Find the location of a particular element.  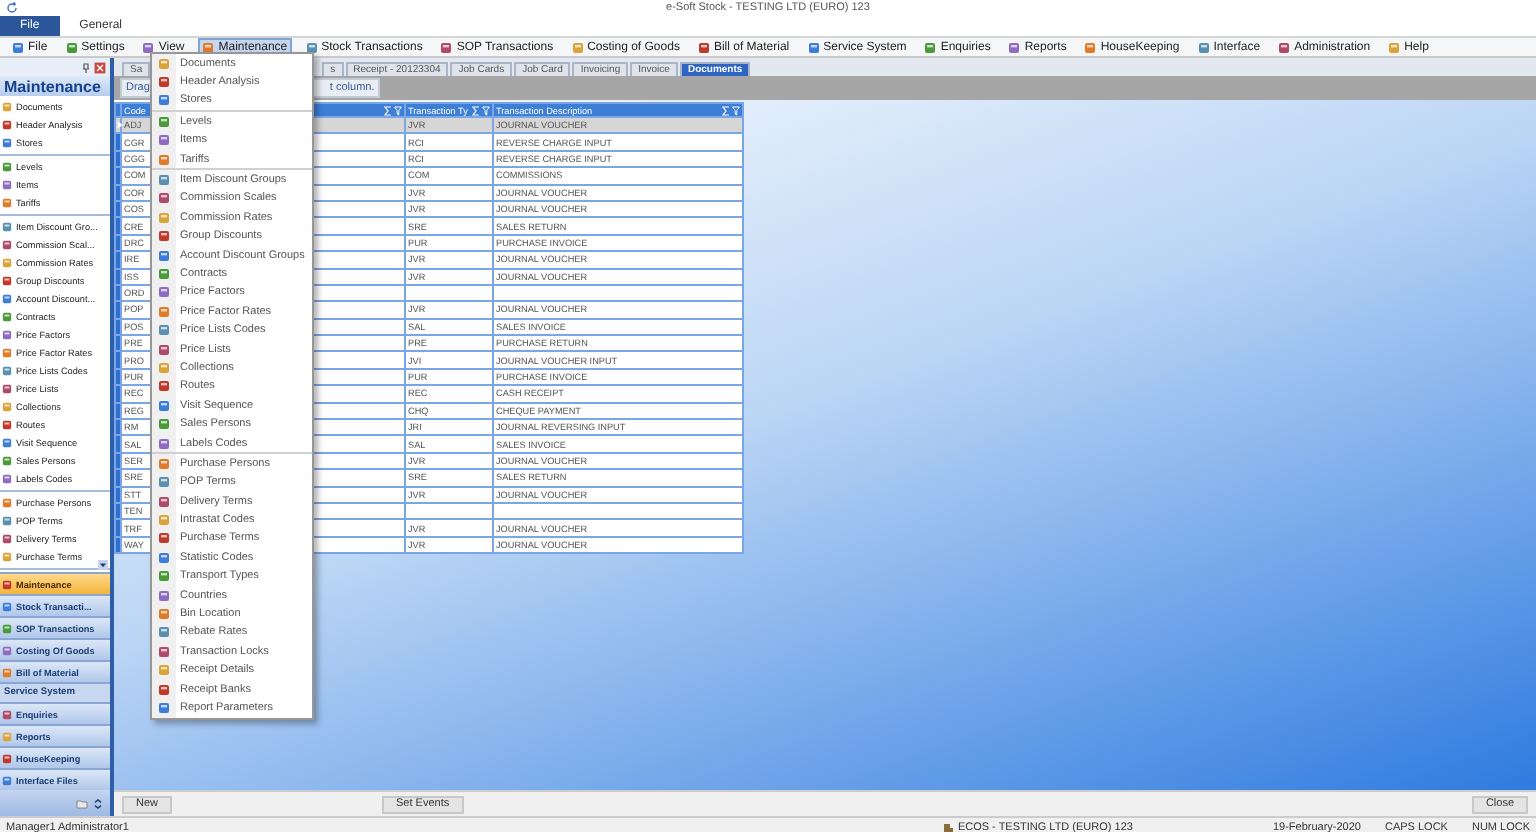

refresh-icon is located at coordinates (12, 8).